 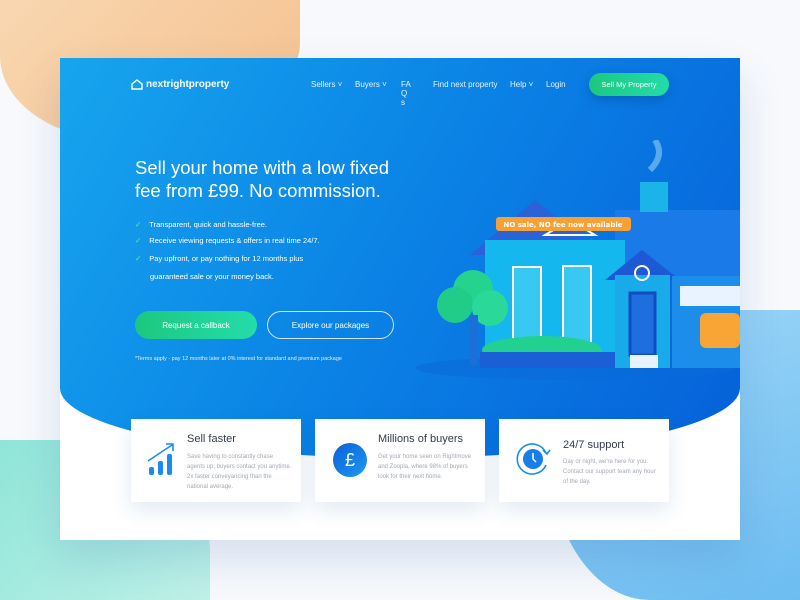 I want to click on promo-banner: NO sale, NO fee now available, so click(x=563, y=225).